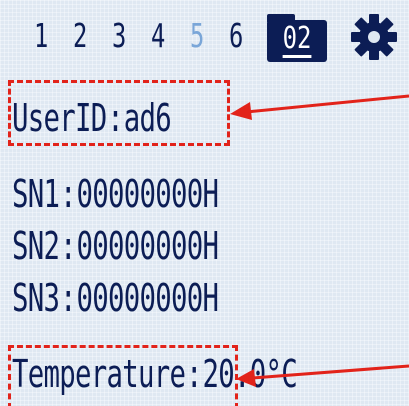 The image size is (409, 406). I want to click on user-id-label: UserID, so click(59, 118).